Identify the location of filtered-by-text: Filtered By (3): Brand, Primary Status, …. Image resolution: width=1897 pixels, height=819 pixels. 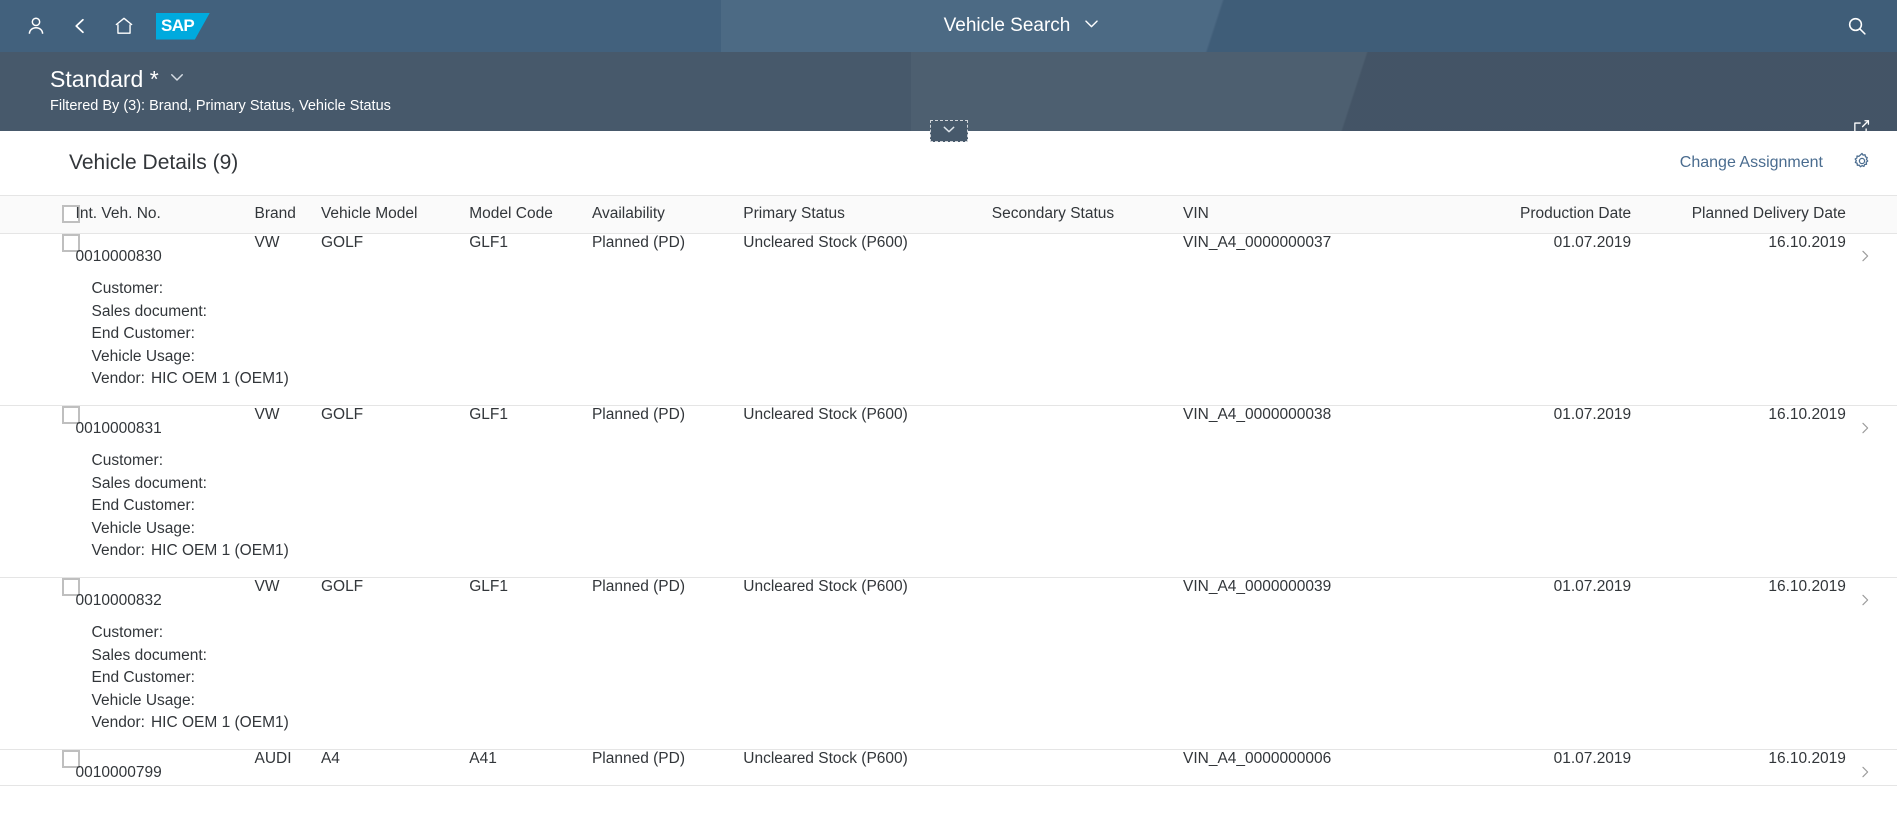
(220, 106).